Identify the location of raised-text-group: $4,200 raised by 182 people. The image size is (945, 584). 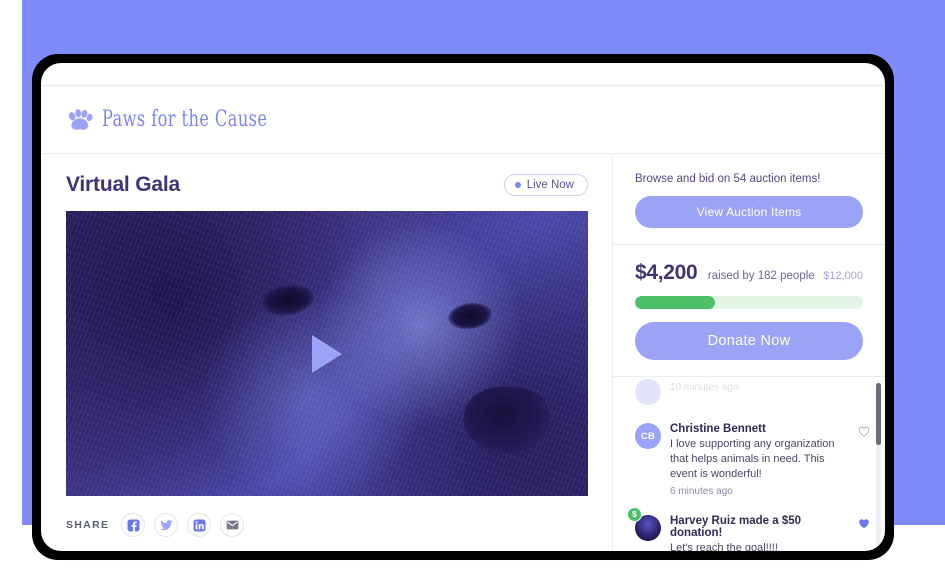
(725, 273).